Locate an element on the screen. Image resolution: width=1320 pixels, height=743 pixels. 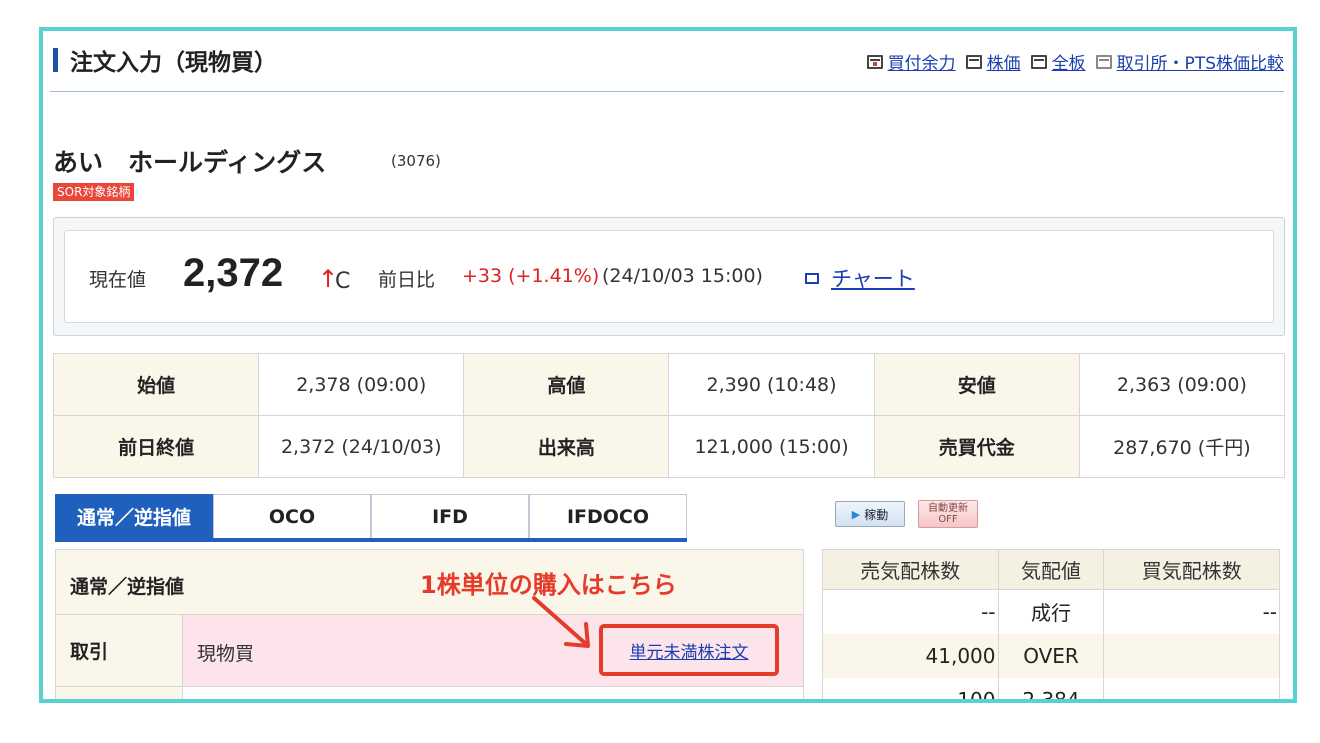
page-title: 注文入力（現物買） is located at coordinates (173, 63).